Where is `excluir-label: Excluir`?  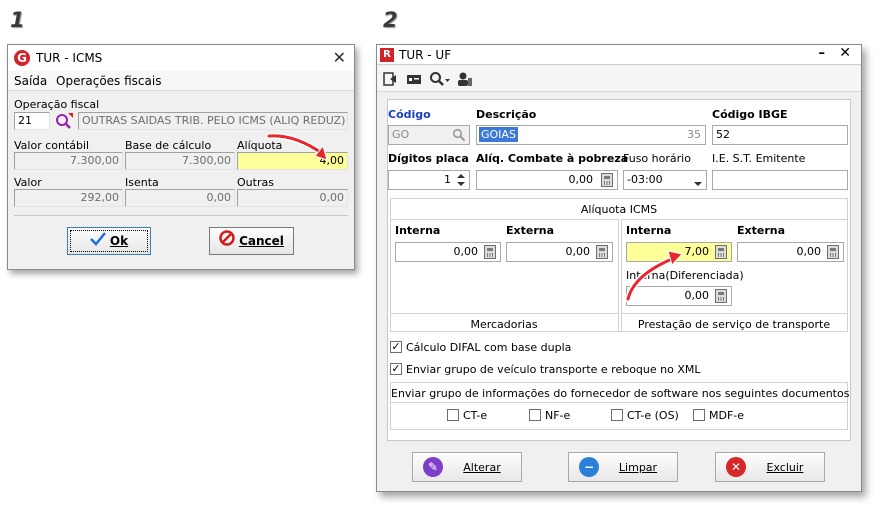
excluir-label: Excluir is located at coordinates (785, 467).